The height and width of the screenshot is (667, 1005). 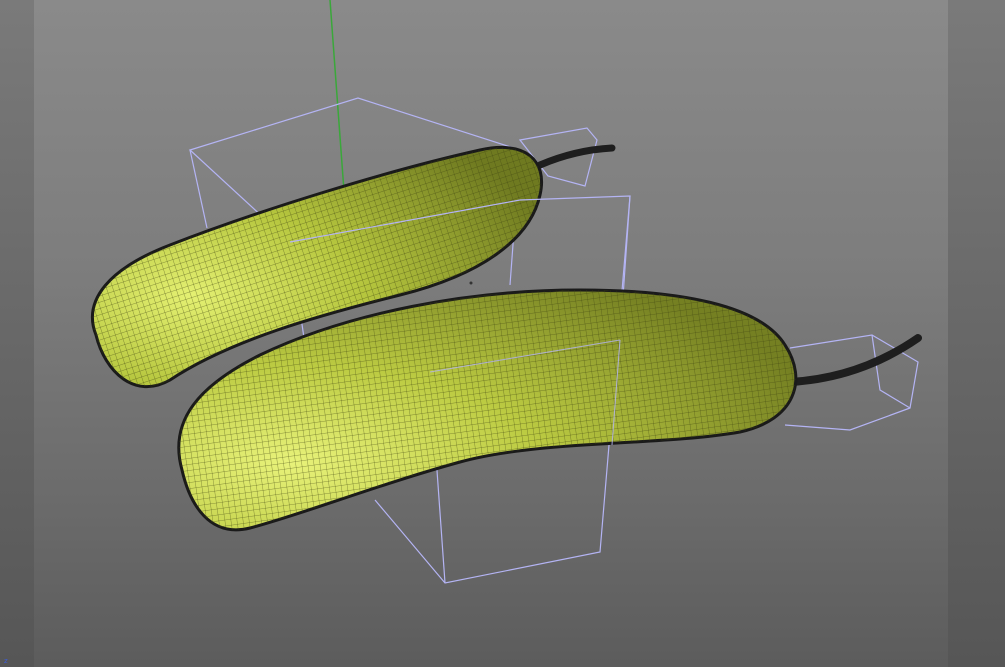 I want to click on pivot-point, so click(x=471, y=283).